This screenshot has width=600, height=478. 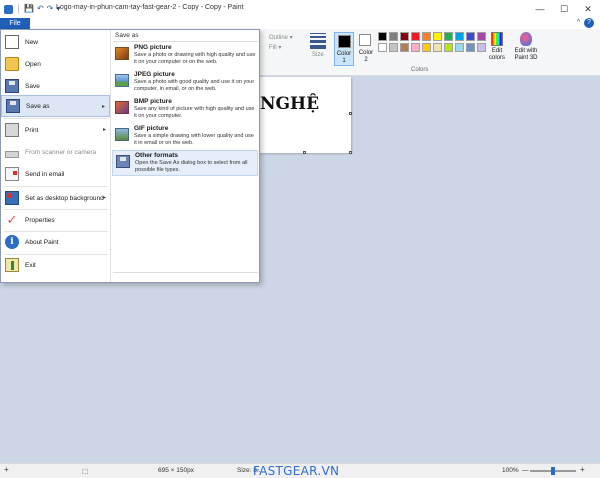 I want to click on fill-dropdown: Fill ▾, so click(x=275, y=47).